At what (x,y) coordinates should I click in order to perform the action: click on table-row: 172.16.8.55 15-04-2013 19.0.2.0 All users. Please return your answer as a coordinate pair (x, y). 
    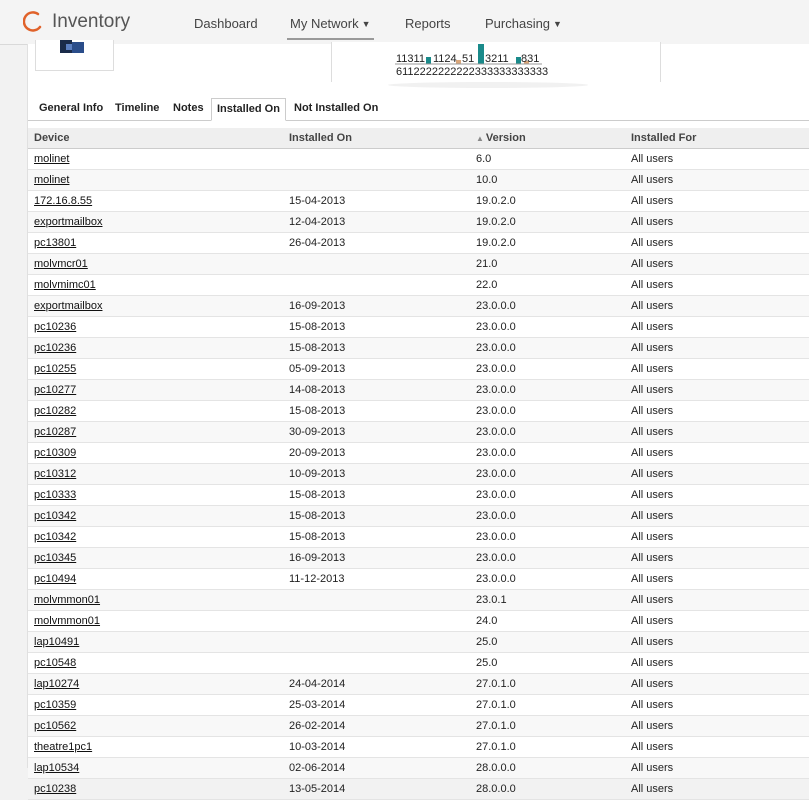
    Looking at the image, I should click on (418, 201).